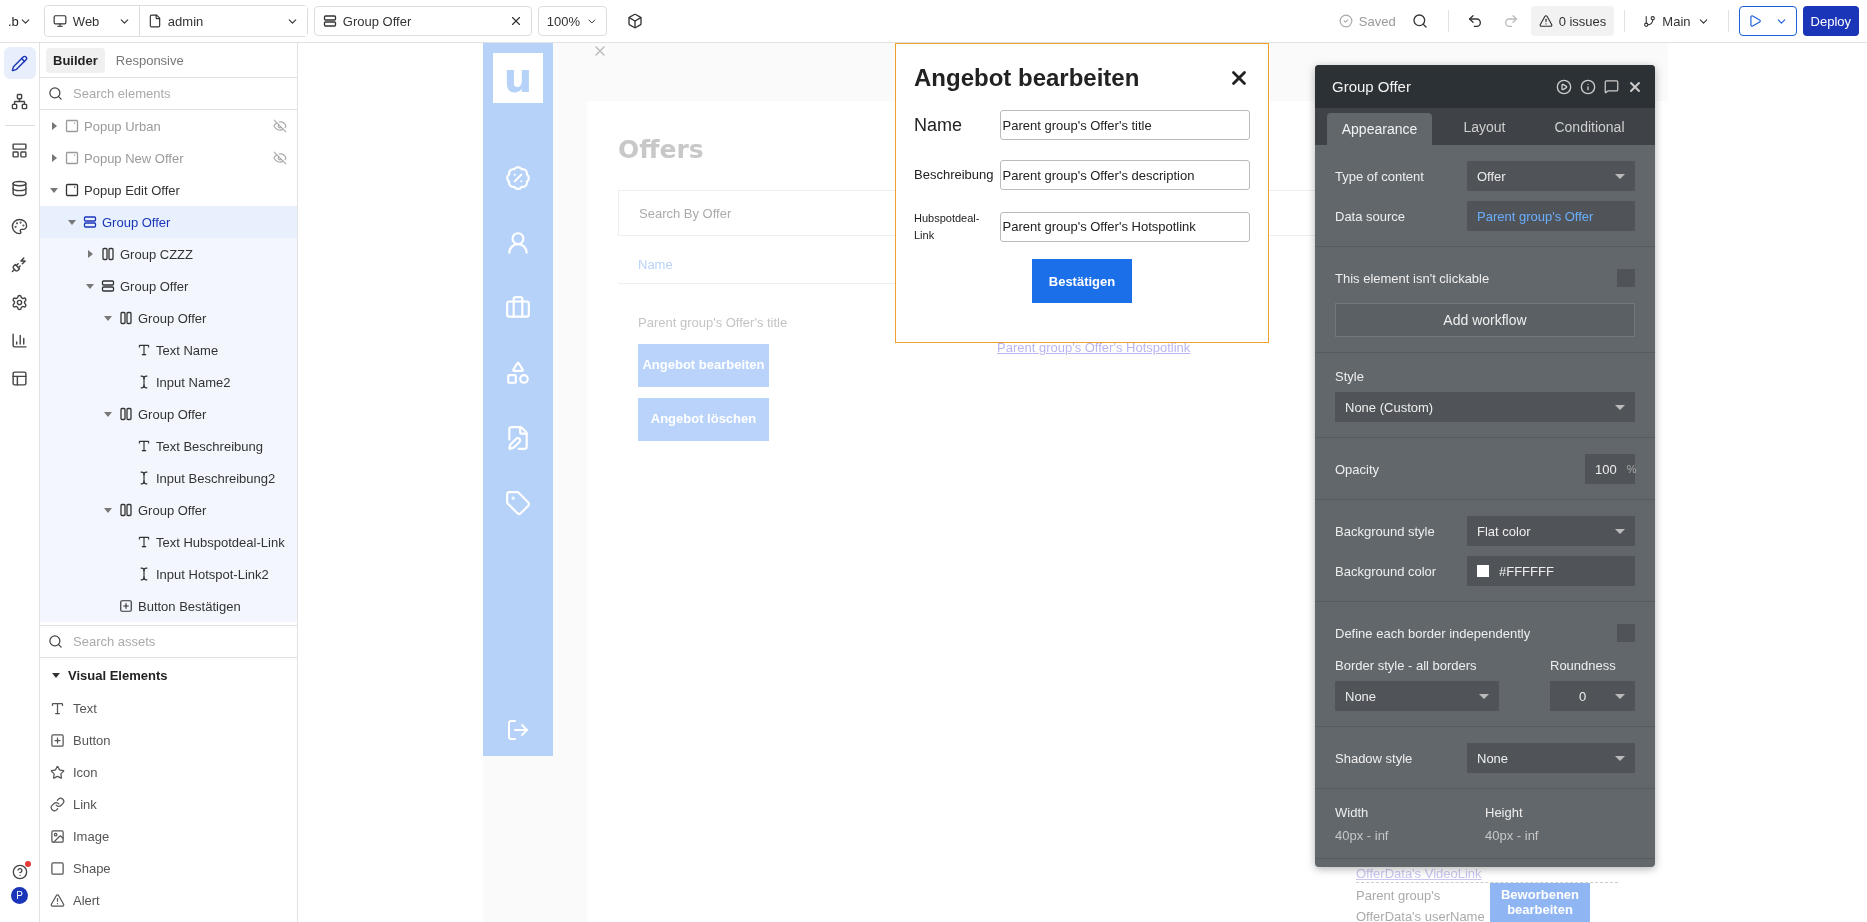  What do you see at coordinates (1350, 376) in the screenshot?
I see `field-label: Style` at bounding box center [1350, 376].